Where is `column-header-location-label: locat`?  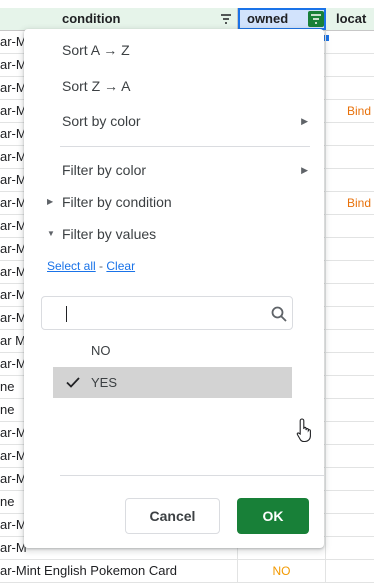
column-header-location-label: locat is located at coordinates (351, 18).